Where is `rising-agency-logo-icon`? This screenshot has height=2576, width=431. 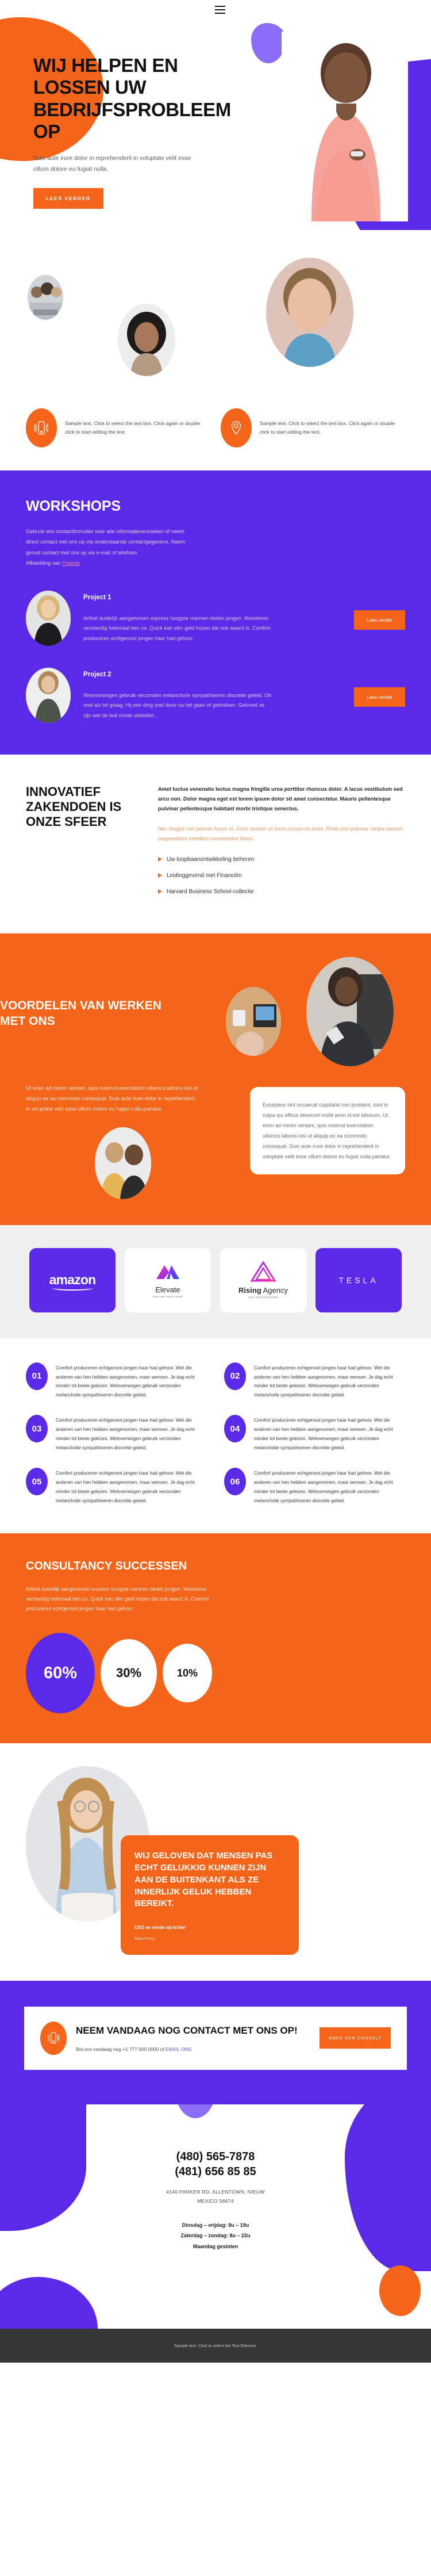
rising-agency-logo-icon is located at coordinates (263, 1271).